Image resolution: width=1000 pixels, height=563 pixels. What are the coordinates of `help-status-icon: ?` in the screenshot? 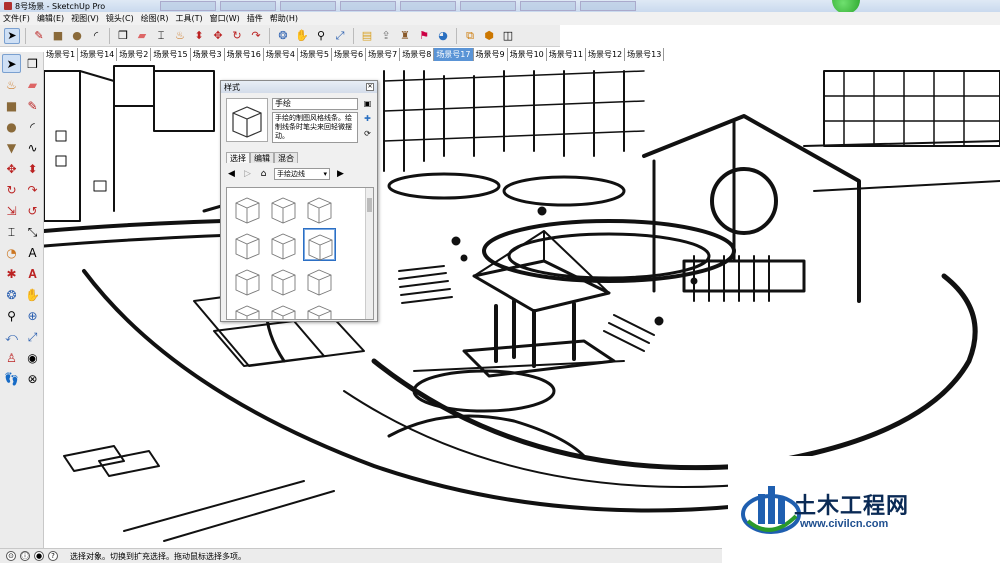 It's located at (53, 556).